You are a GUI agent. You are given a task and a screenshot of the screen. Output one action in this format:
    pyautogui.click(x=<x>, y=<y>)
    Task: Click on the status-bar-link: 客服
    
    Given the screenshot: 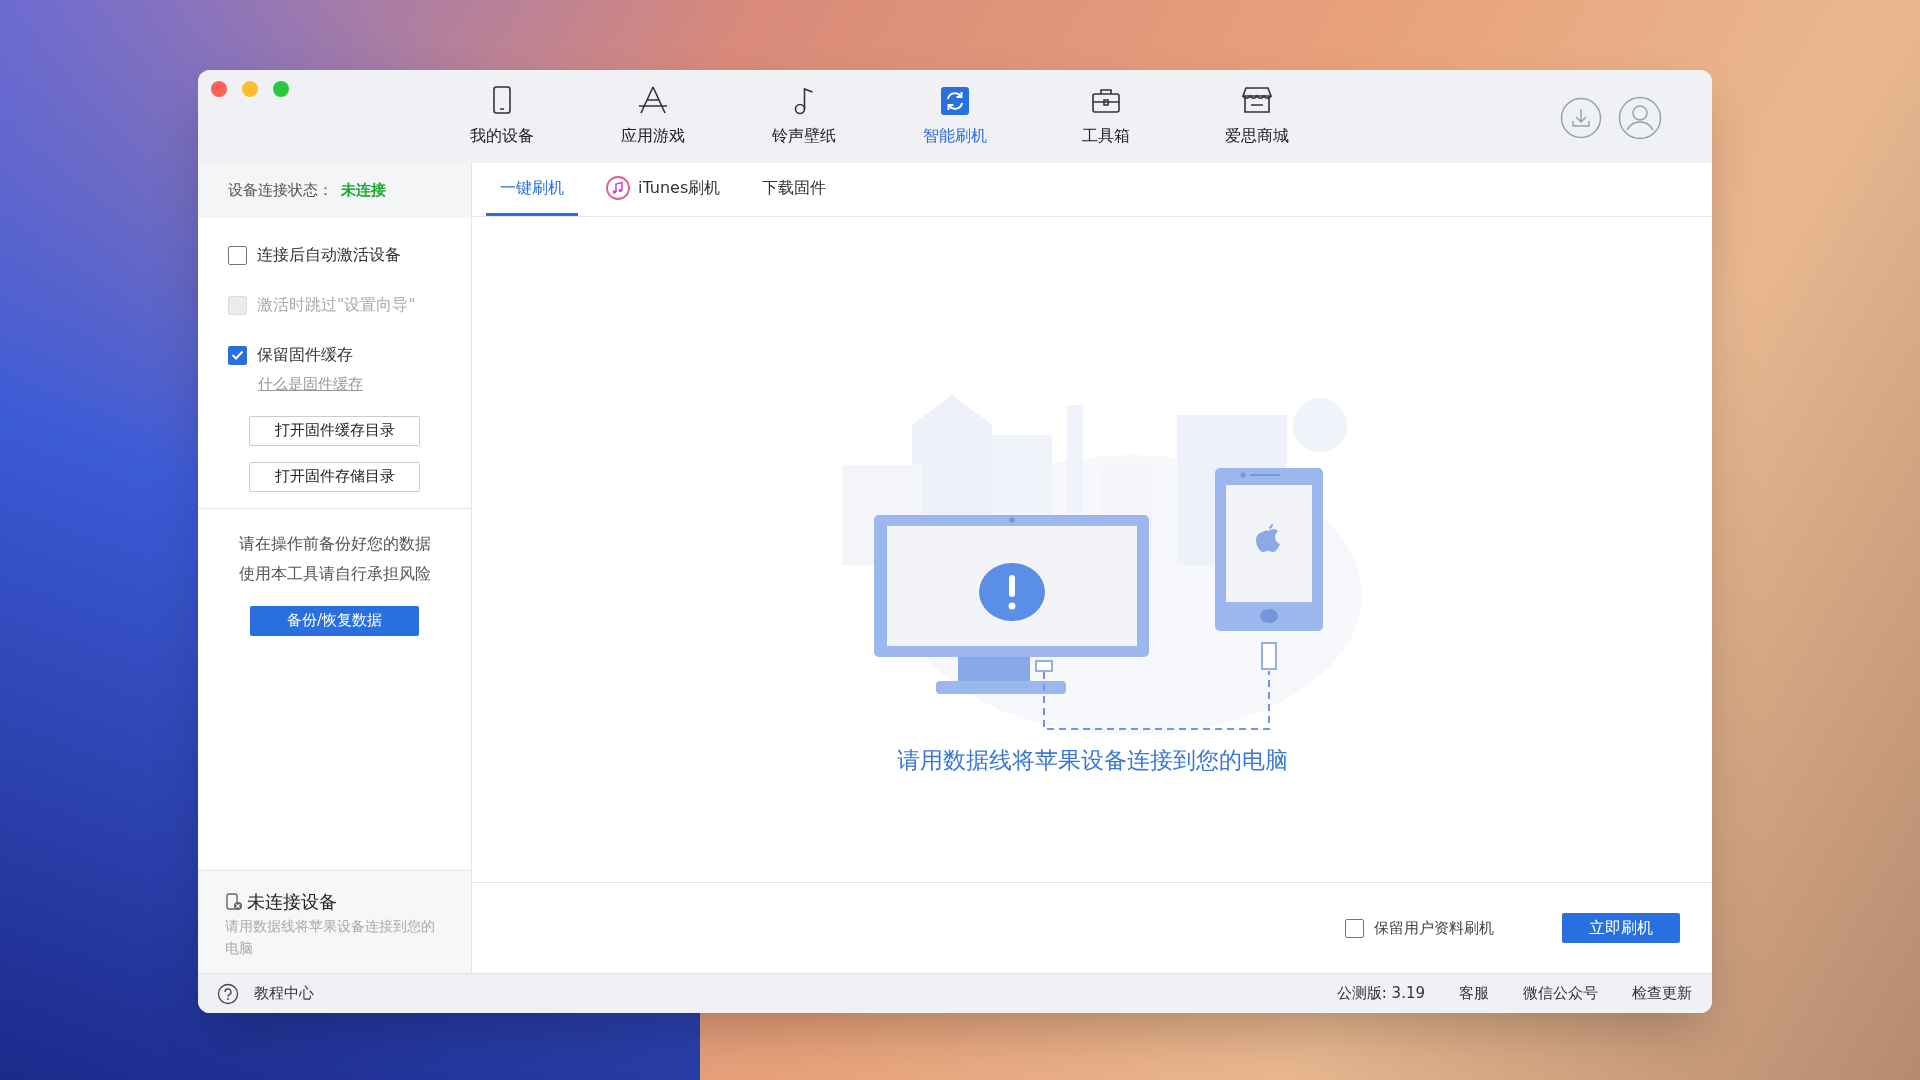 What is the action you would take?
    pyautogui.click(x=1474, y=993)
    